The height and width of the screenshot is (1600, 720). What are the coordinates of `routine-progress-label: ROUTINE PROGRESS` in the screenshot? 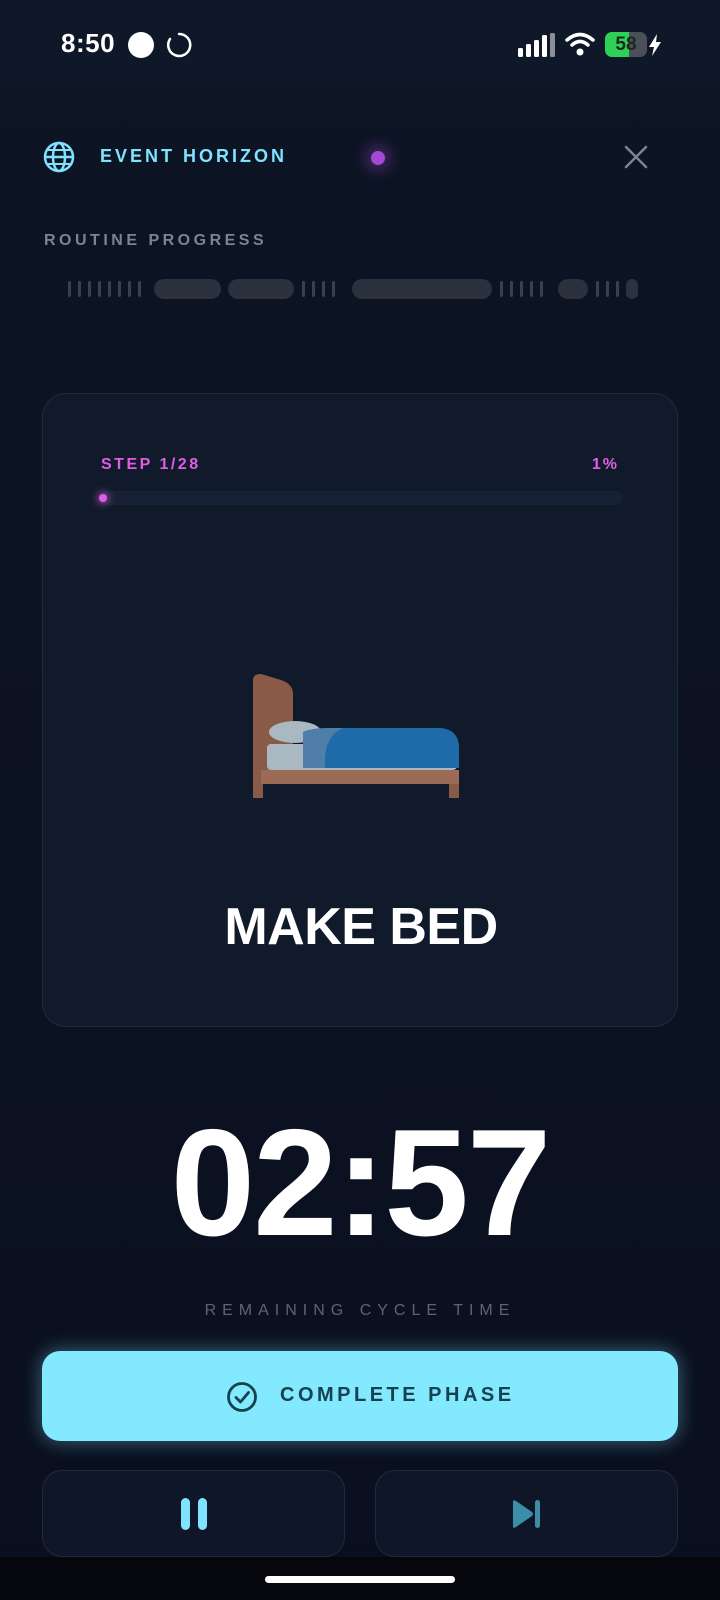 It's located at (156, 240).